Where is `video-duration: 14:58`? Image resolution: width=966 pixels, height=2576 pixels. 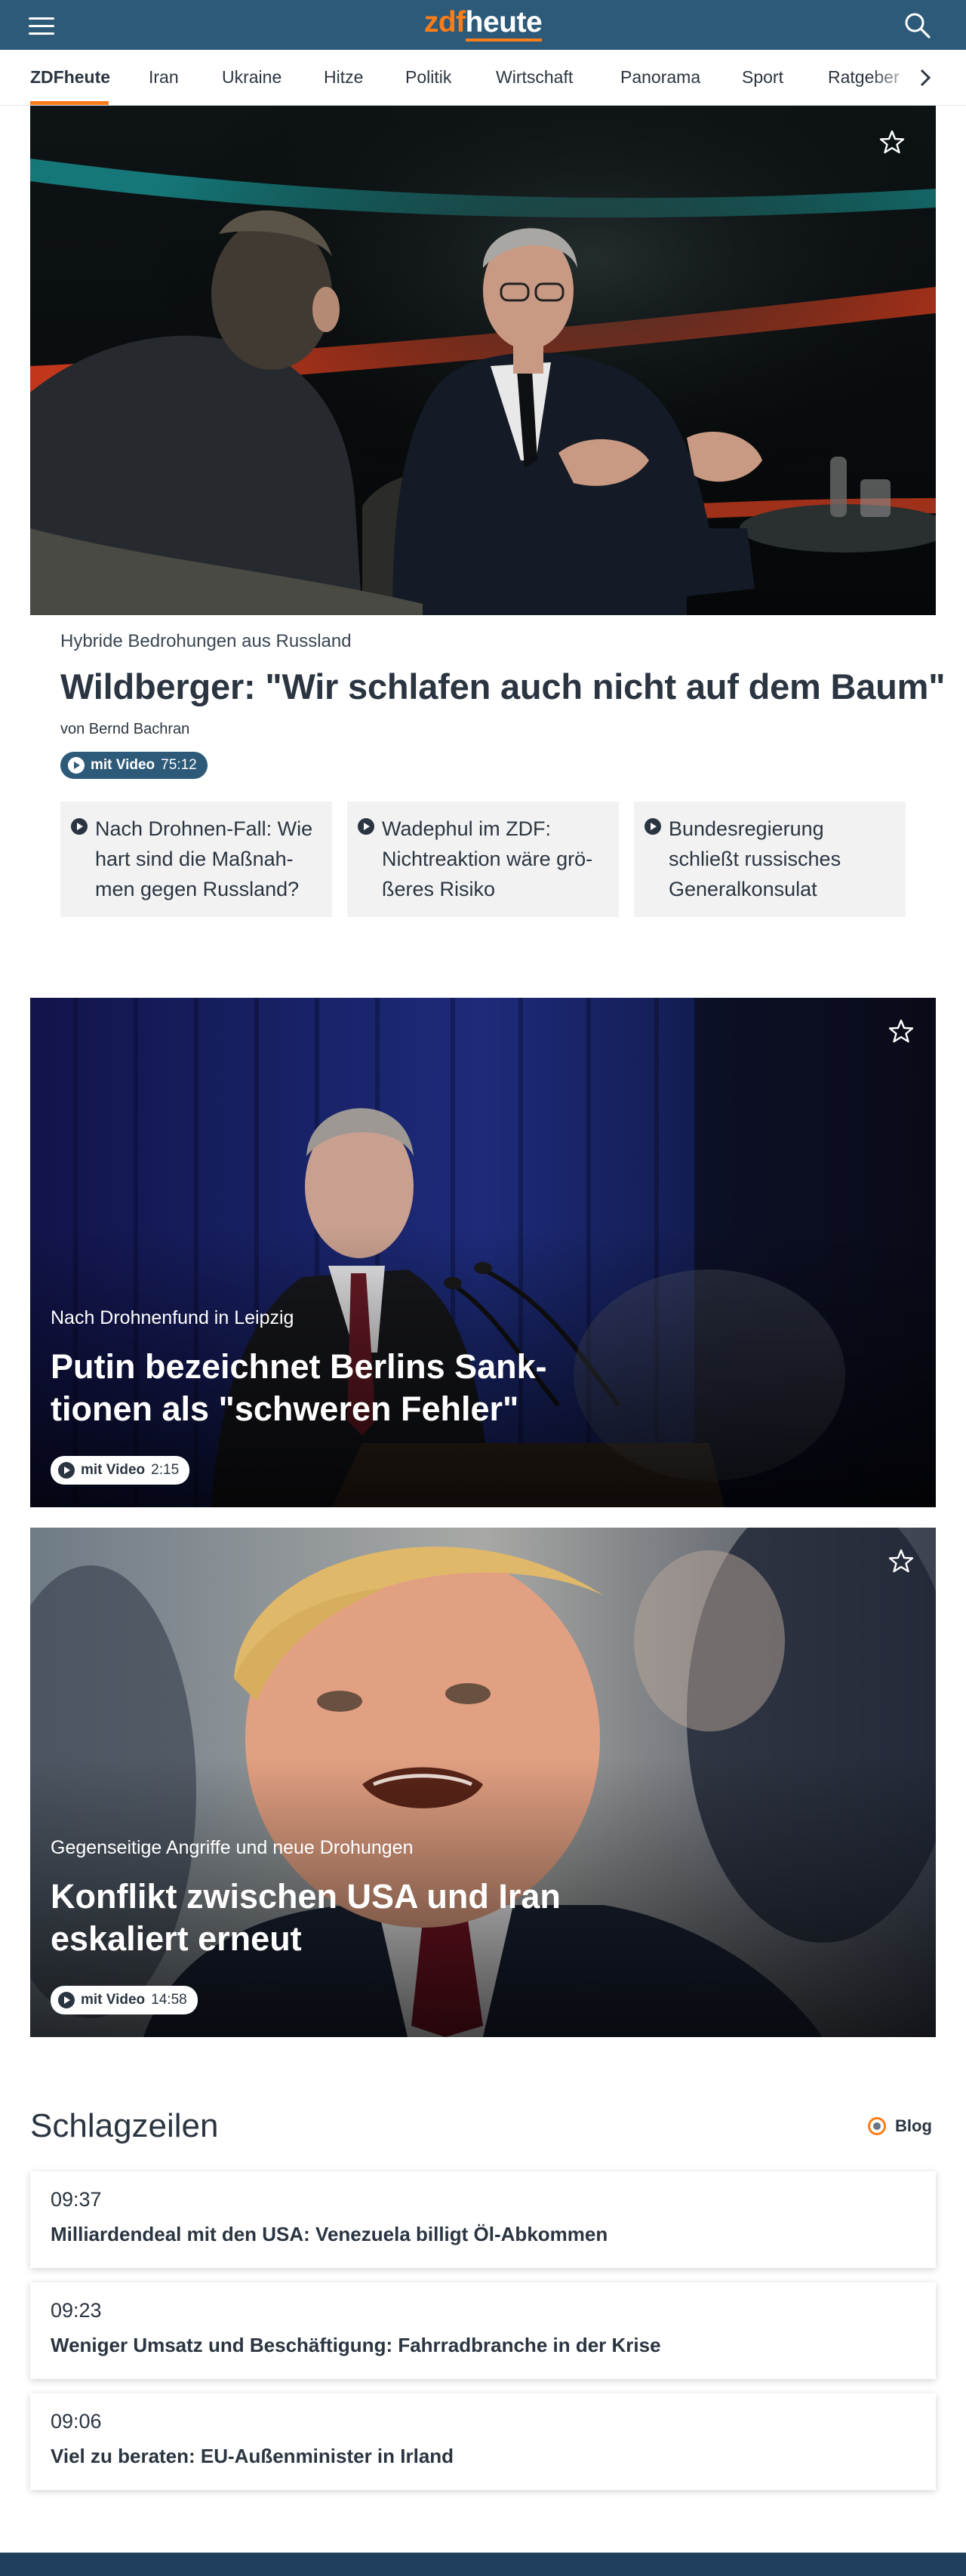 video-duration: 14:58 is located at coordinates (169, 2000).